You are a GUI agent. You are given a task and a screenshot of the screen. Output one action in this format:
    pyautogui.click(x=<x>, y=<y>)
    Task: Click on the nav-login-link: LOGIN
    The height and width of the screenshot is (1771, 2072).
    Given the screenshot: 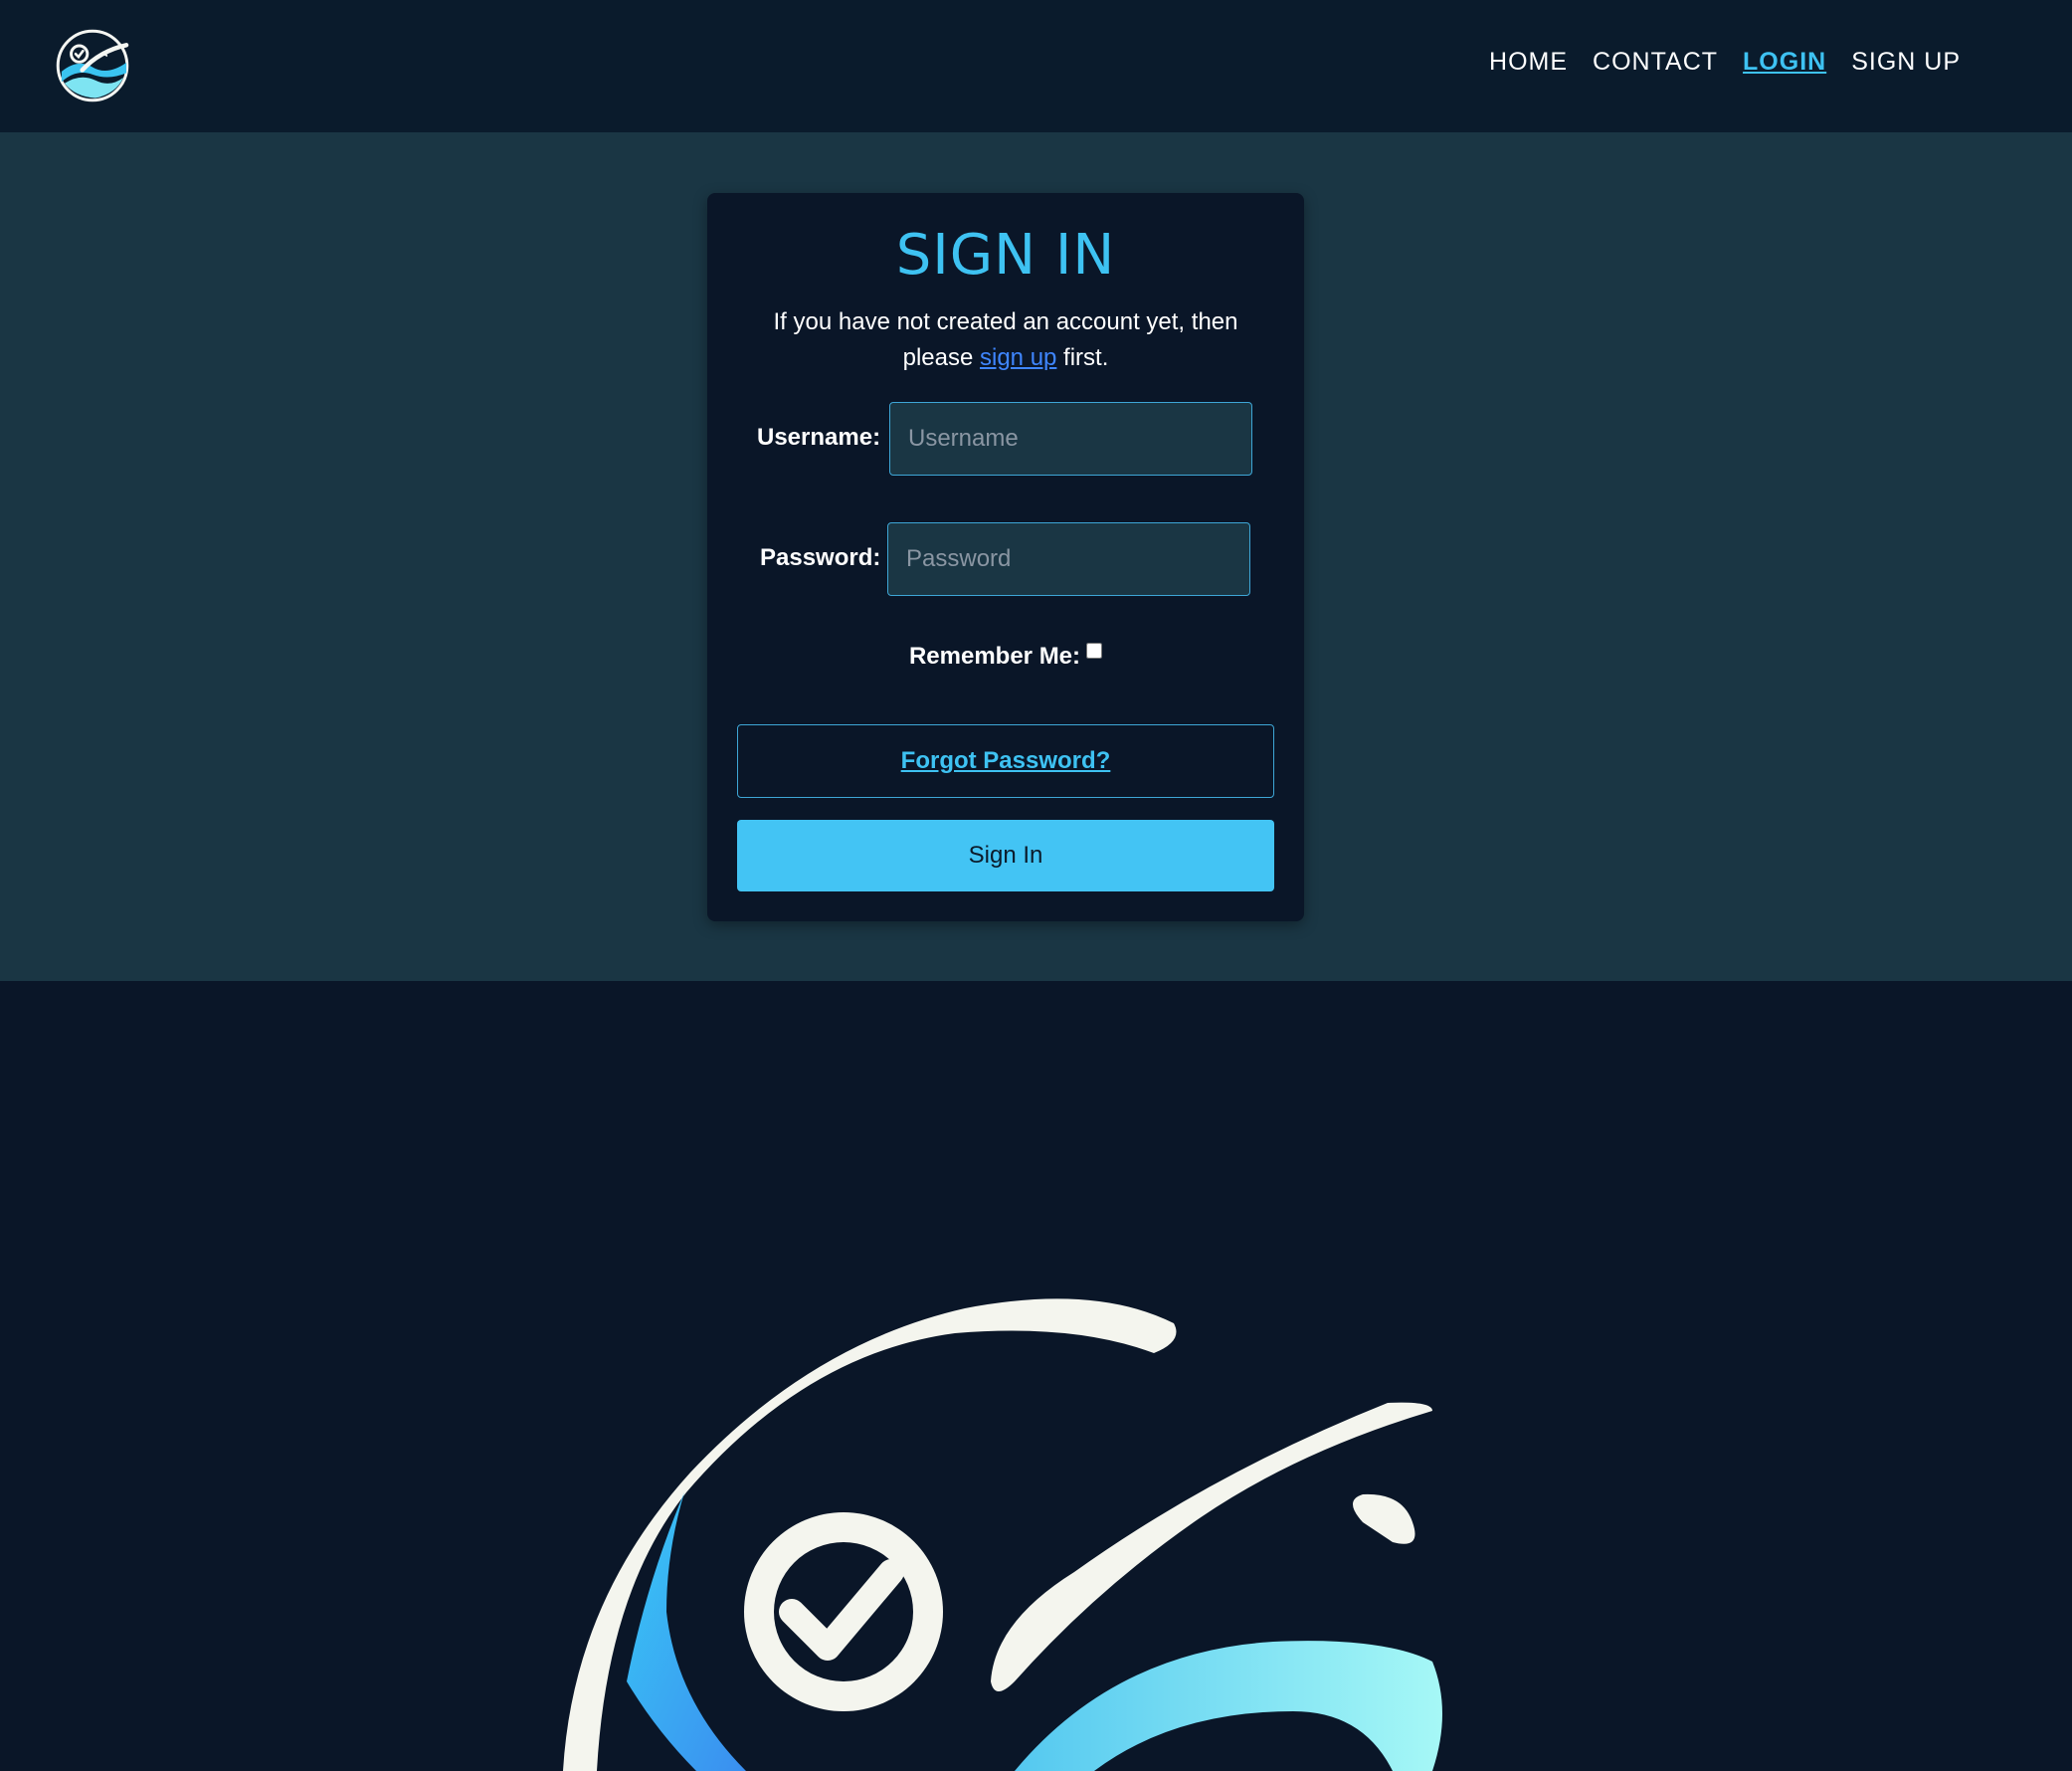 What is the action you would take?
    pyautogui.click(x=1784, y=62)
    